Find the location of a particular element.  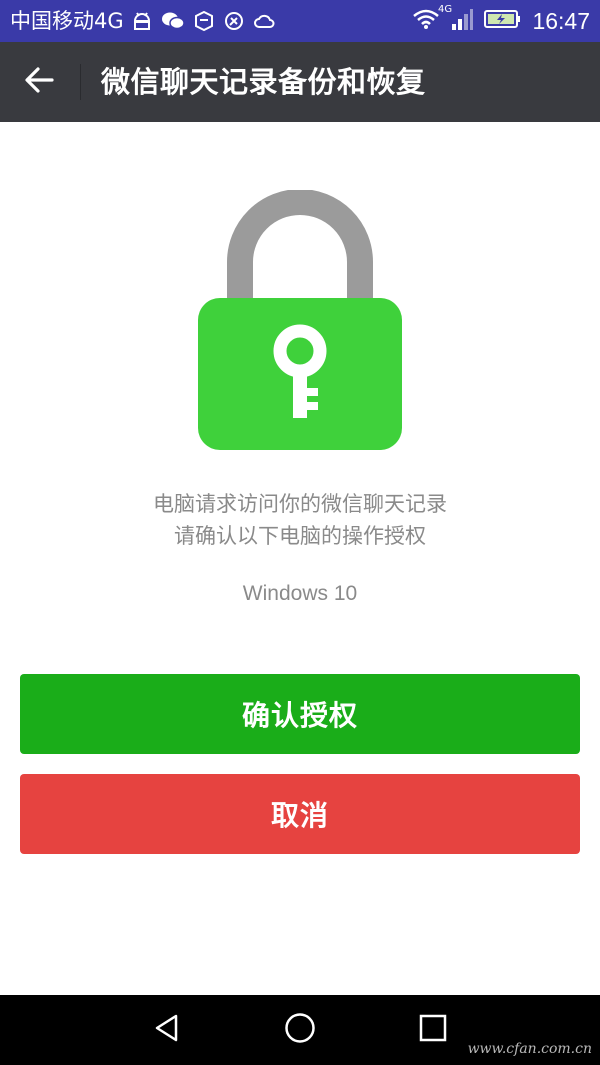

device-name: Windows 10 is located at coordinates (300, 593).